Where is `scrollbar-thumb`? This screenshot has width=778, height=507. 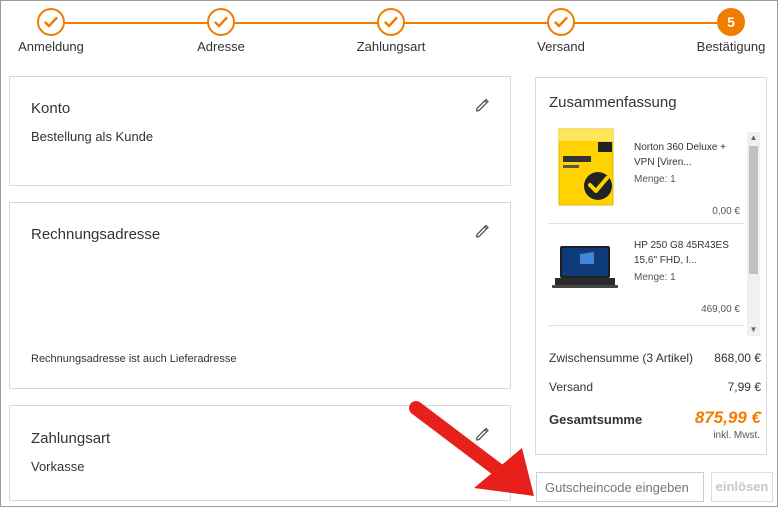 scrollbar-thumb is located at coordinates (753, 210).